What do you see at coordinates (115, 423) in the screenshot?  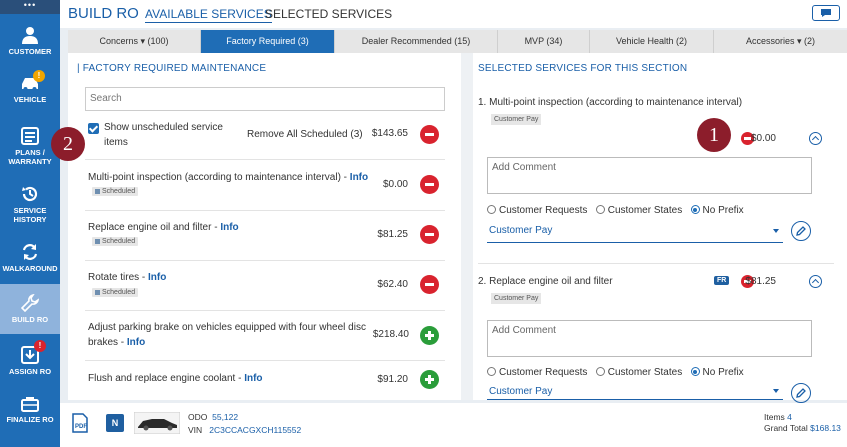 I see `n-badge: N` at bounding box center [115, 423].